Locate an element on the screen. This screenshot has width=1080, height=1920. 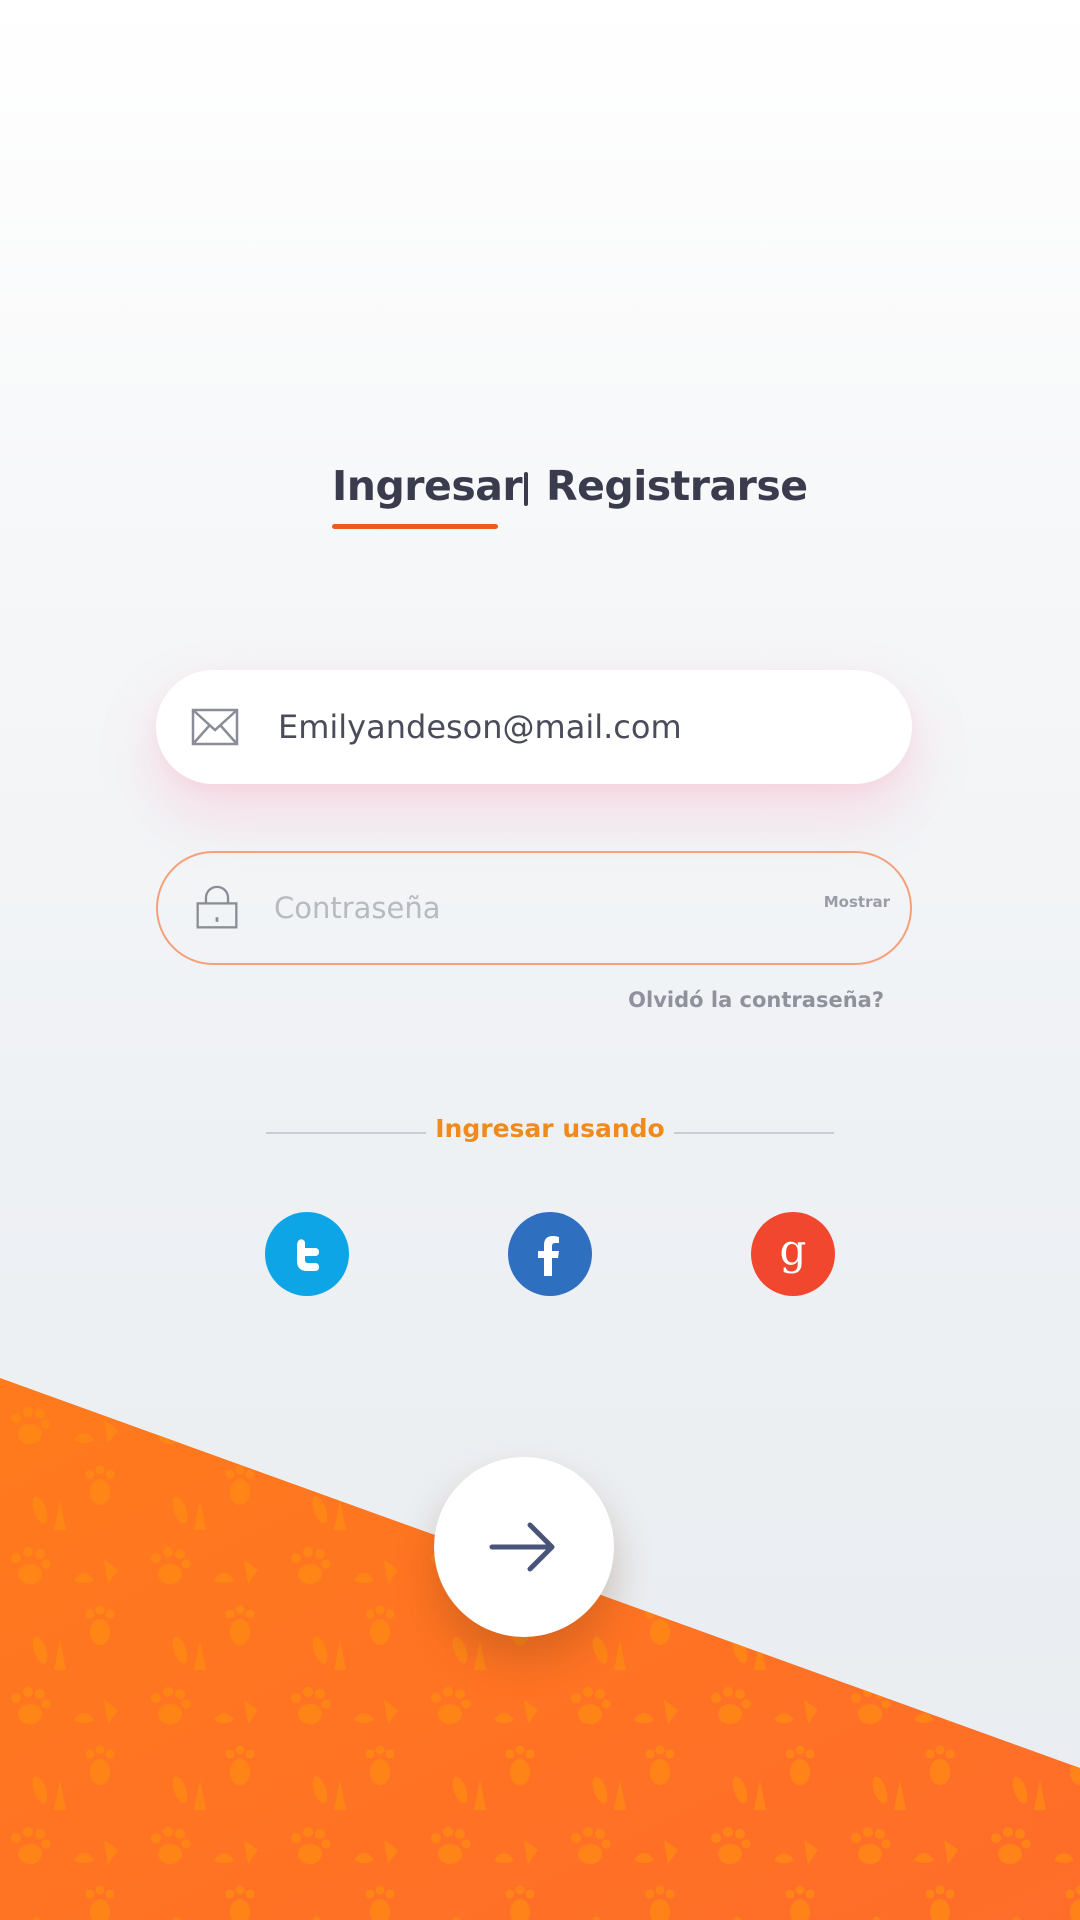
social-login-heading: Ingresar usando is located at coordinates (540, 1132).